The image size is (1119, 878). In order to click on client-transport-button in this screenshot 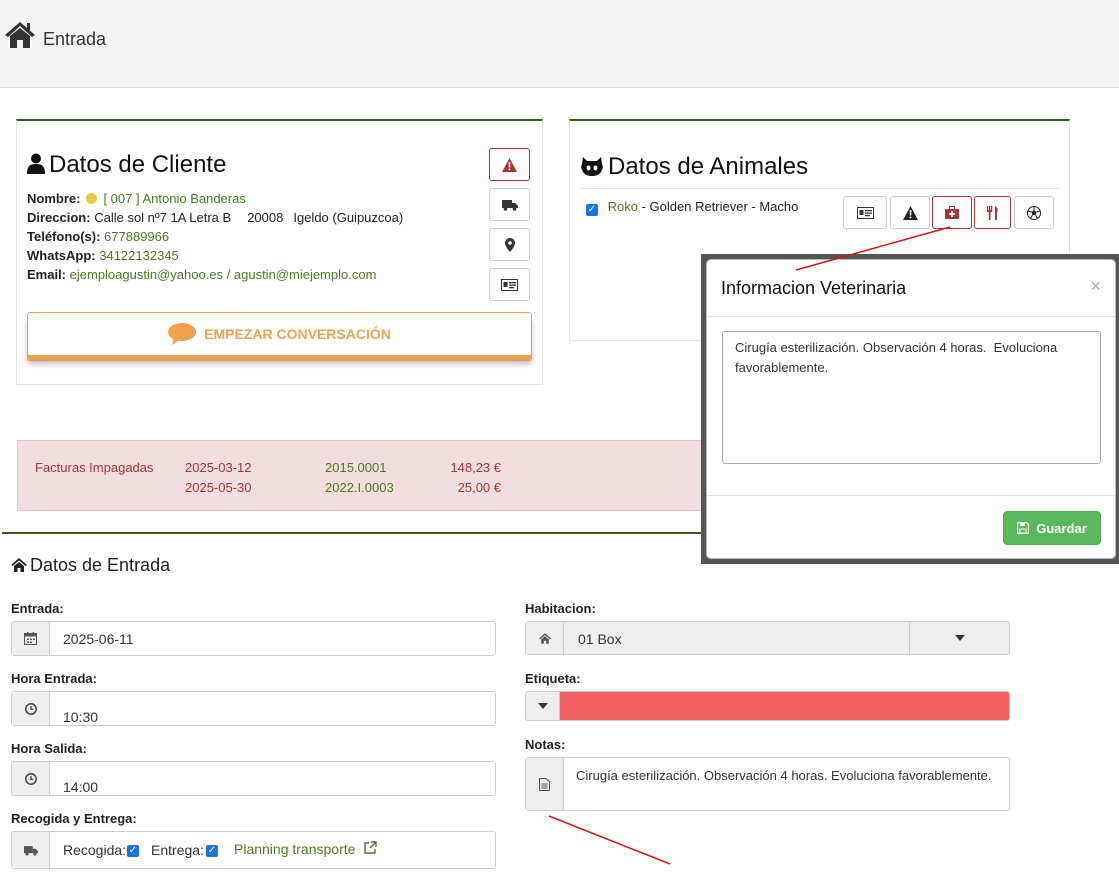, I will do `click(509, 204)`.